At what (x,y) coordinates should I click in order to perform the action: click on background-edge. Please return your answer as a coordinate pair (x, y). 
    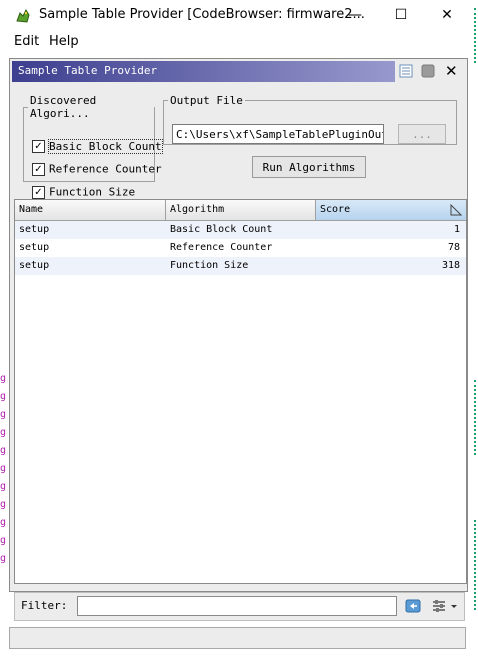
    Looking at the image, I should click on (473, 328).